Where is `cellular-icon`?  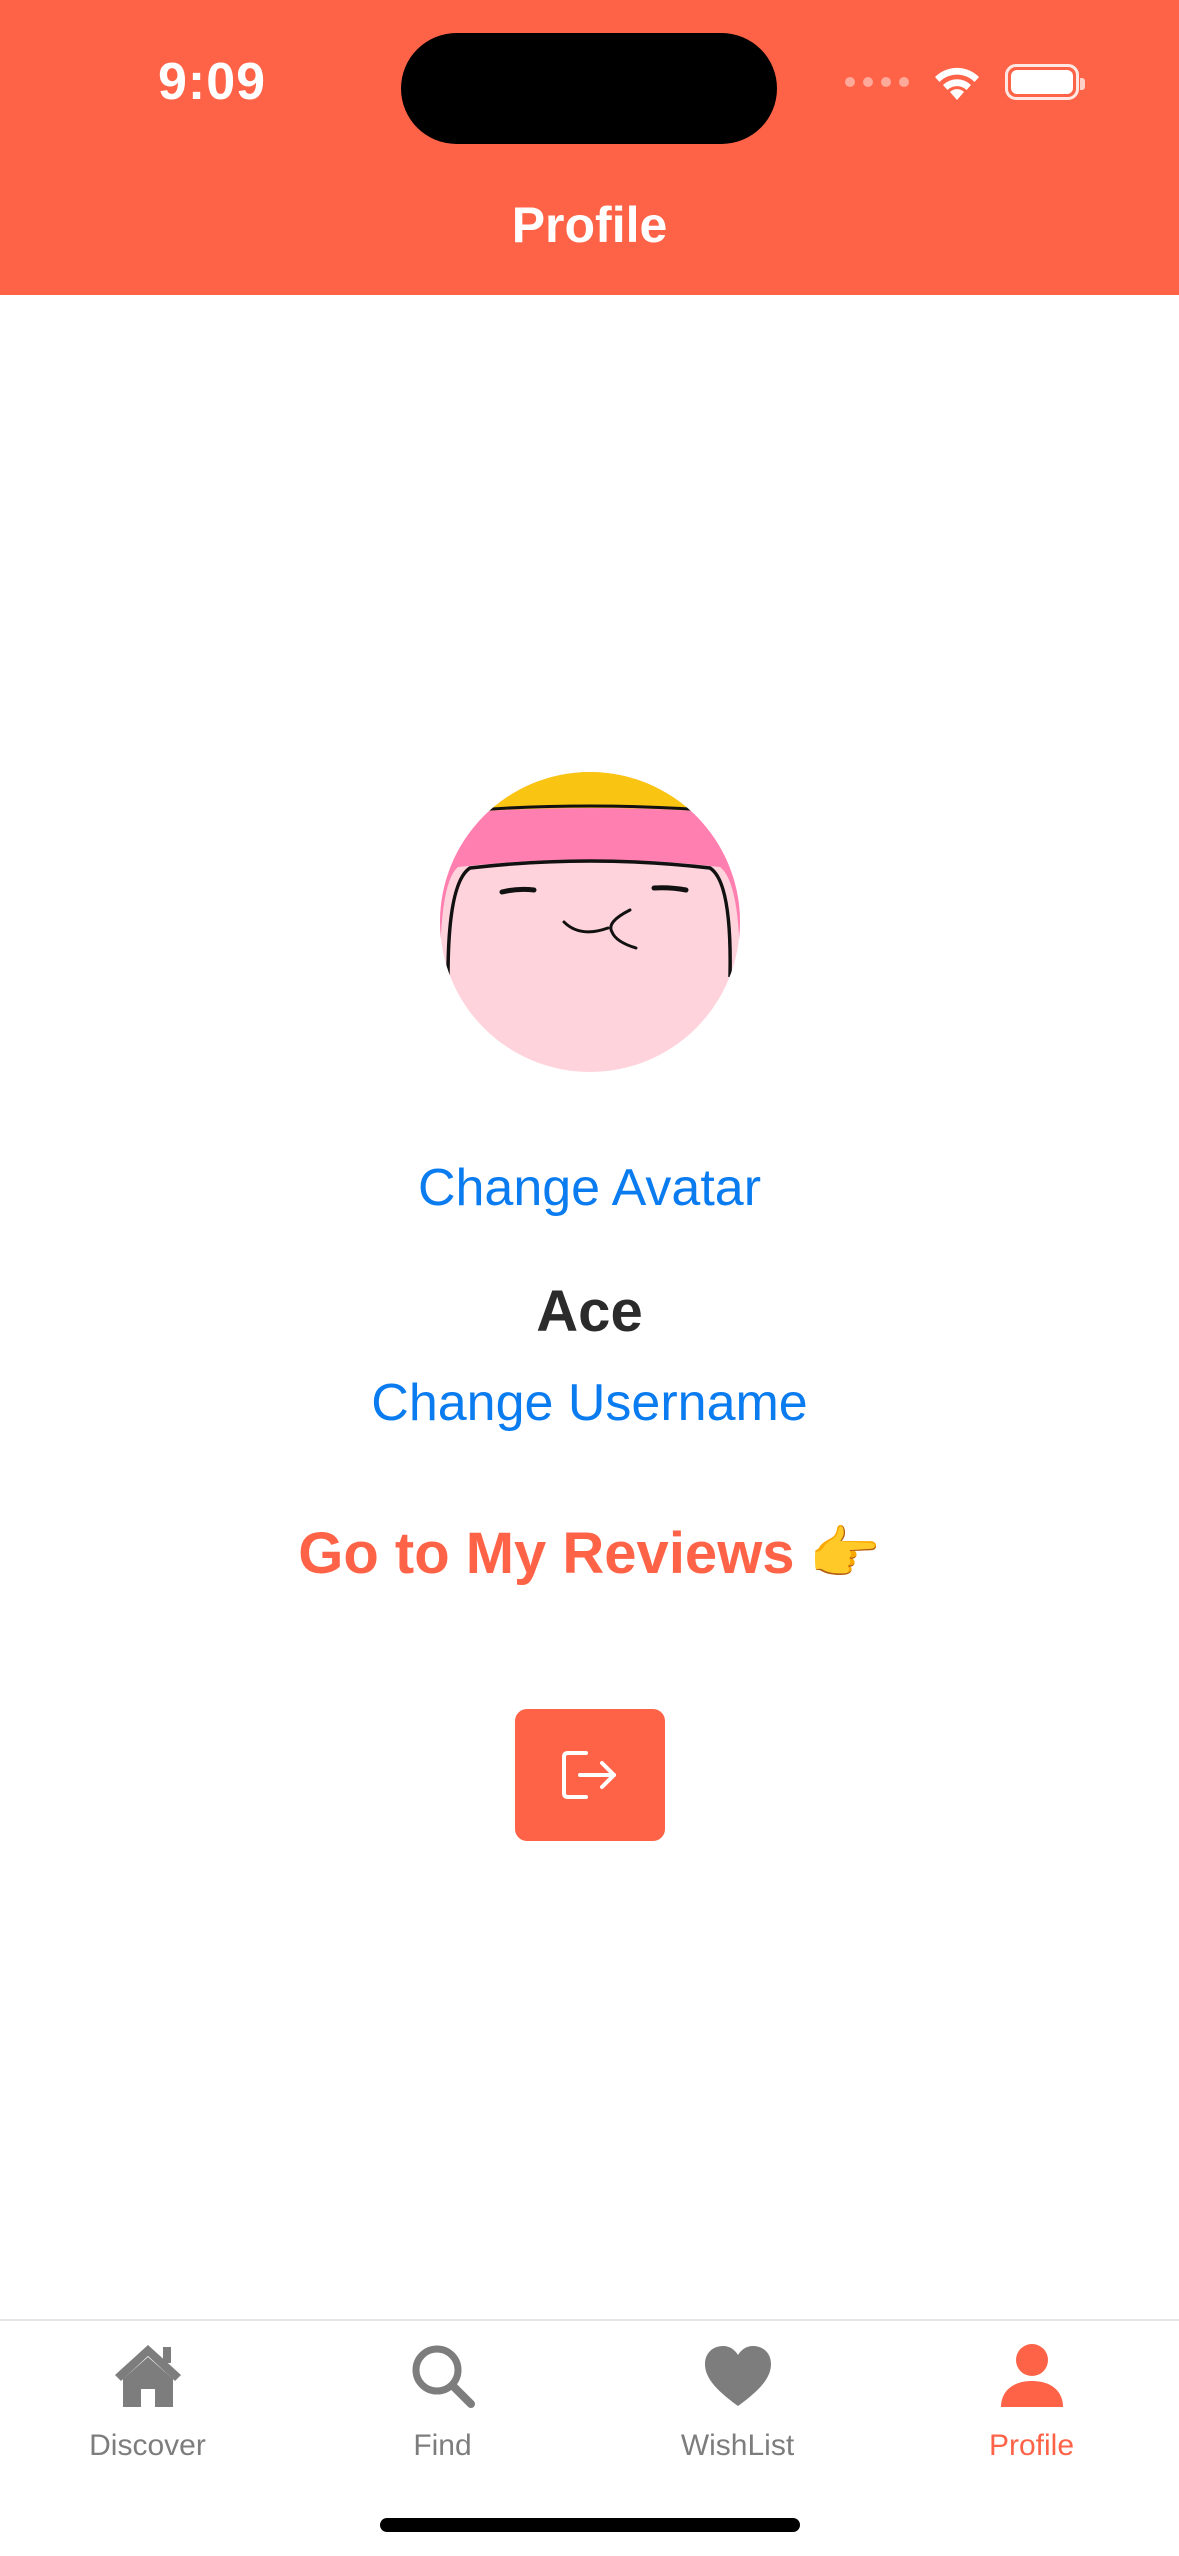 cellular-icon is located at coordinates (877, 82).